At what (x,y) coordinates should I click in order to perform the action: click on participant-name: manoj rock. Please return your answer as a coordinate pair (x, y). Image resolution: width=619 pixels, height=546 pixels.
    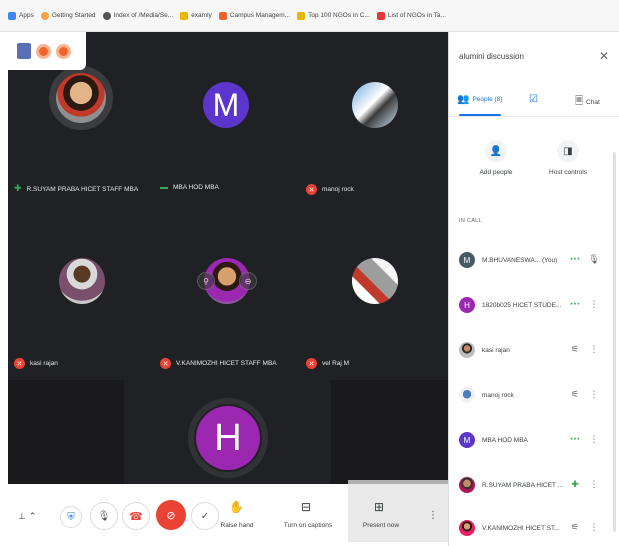
    Looking at the image, I should click on (498, 395).